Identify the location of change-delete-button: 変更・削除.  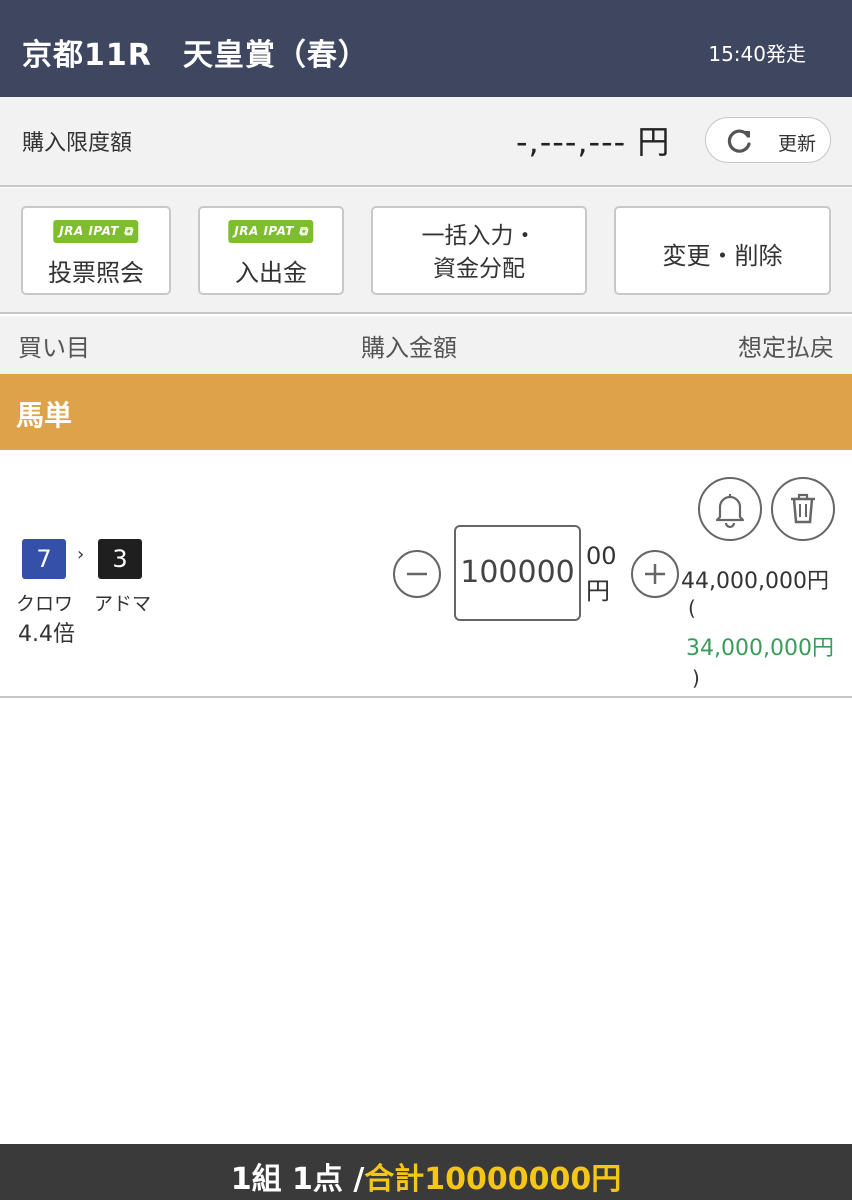
(722, 250).